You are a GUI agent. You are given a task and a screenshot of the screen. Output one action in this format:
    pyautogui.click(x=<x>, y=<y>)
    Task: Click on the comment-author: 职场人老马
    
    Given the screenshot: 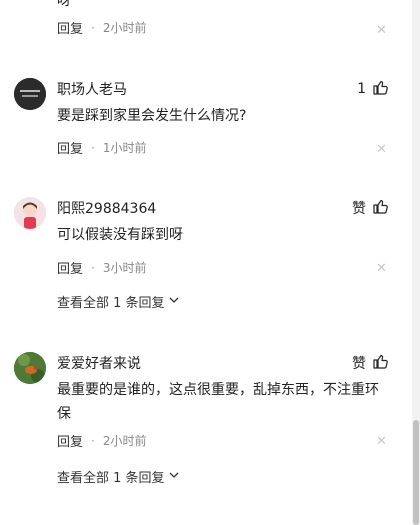 What is the action you would take?
    pyautogui.click(x=92, y=89)
    